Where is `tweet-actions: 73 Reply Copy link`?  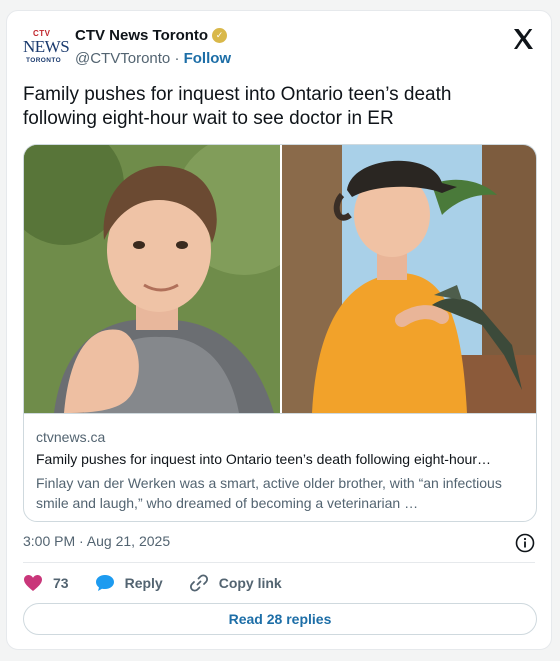
tweet-actions: 73 Reply Copy link is located at coordinates (165, 583).